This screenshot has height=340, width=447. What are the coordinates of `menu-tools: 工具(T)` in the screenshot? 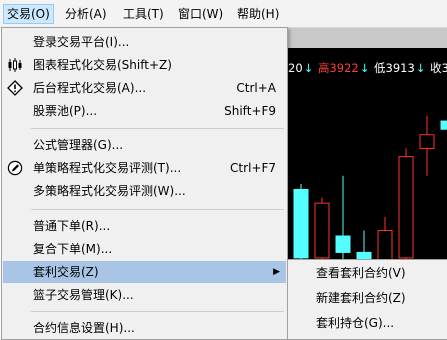 It's located at (143, 14).